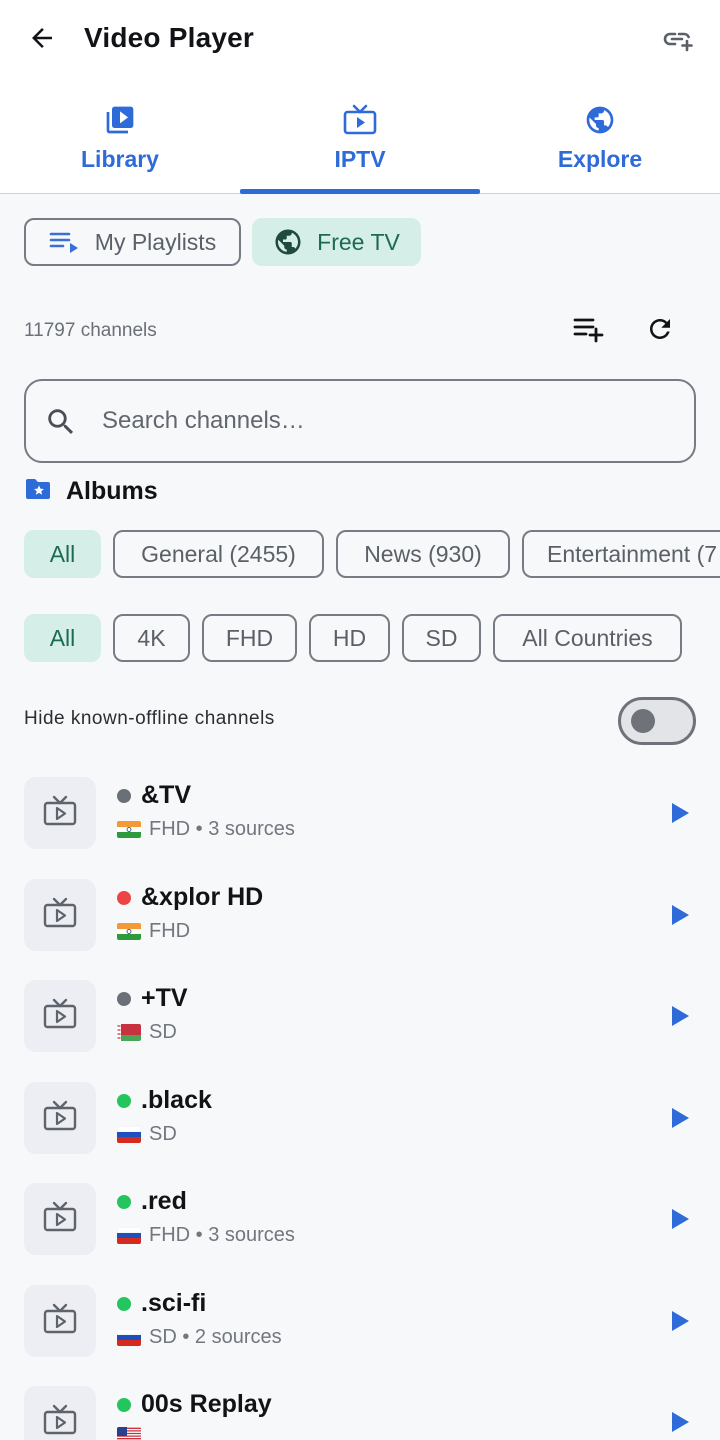  I want to click on channel-name: .sci-fi, so click(174, 1303).